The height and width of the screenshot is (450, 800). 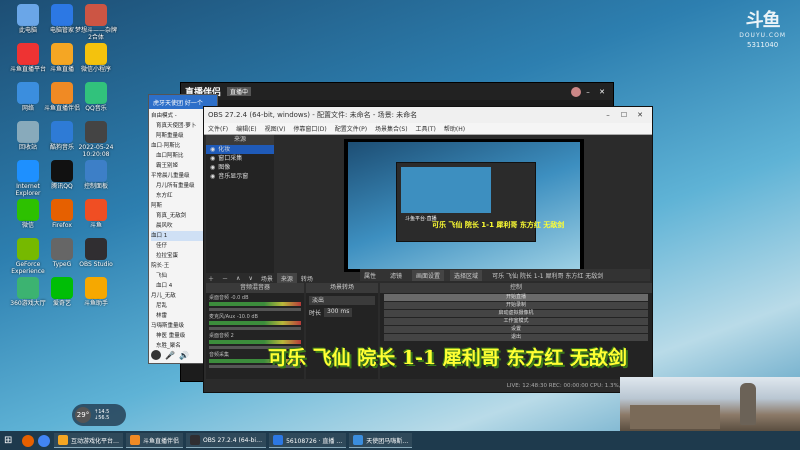 I want to click on desktop-icon: 2022-05-24 10:20:08, so click(x=96, y=140).